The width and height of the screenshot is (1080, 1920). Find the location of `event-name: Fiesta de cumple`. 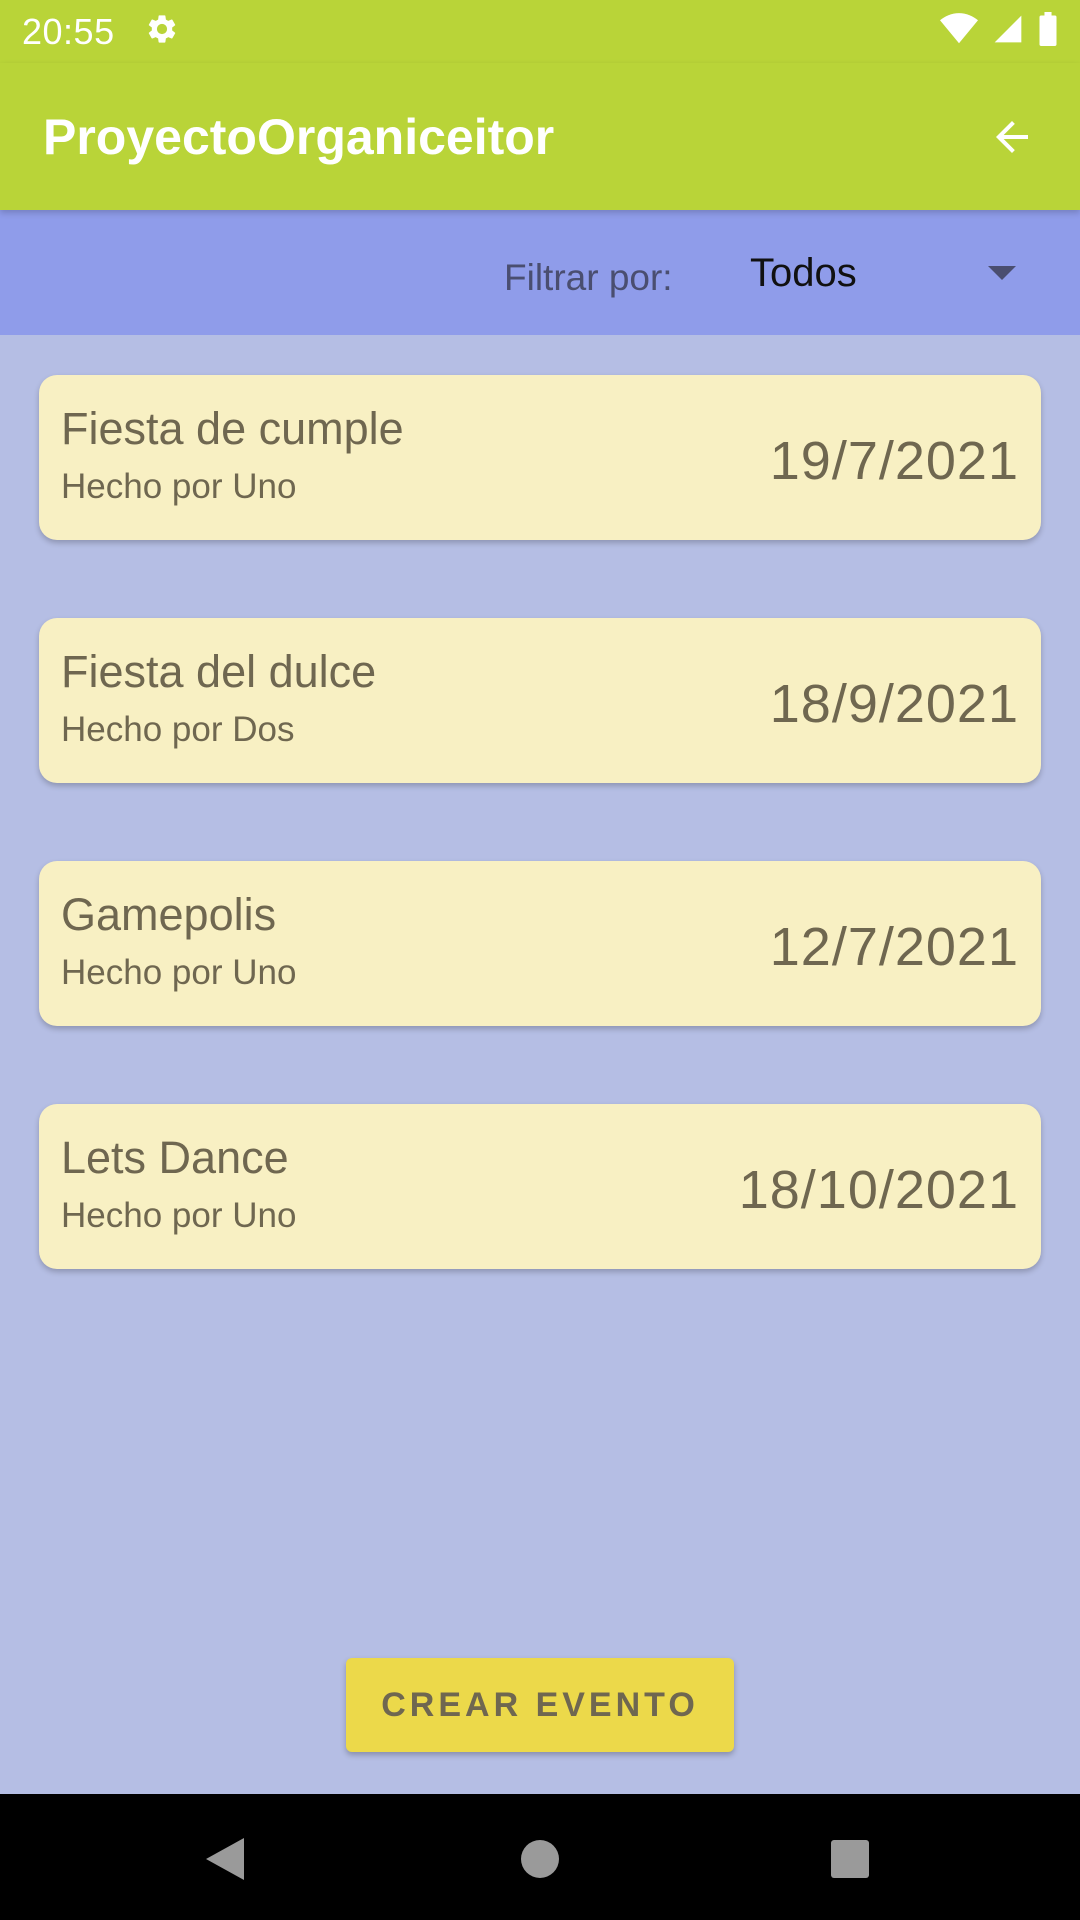

event-name: Fiesta de cumple is located at coordinates (232, 428).